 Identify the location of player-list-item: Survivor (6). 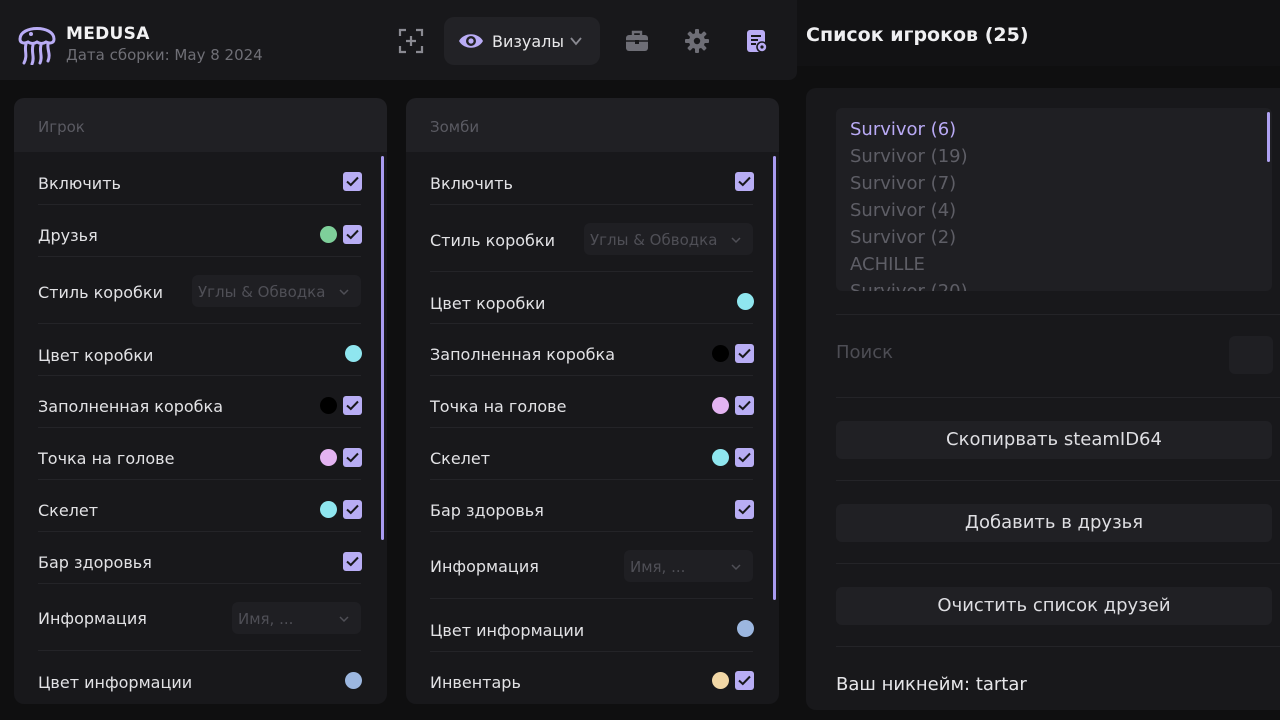
(903, 129).